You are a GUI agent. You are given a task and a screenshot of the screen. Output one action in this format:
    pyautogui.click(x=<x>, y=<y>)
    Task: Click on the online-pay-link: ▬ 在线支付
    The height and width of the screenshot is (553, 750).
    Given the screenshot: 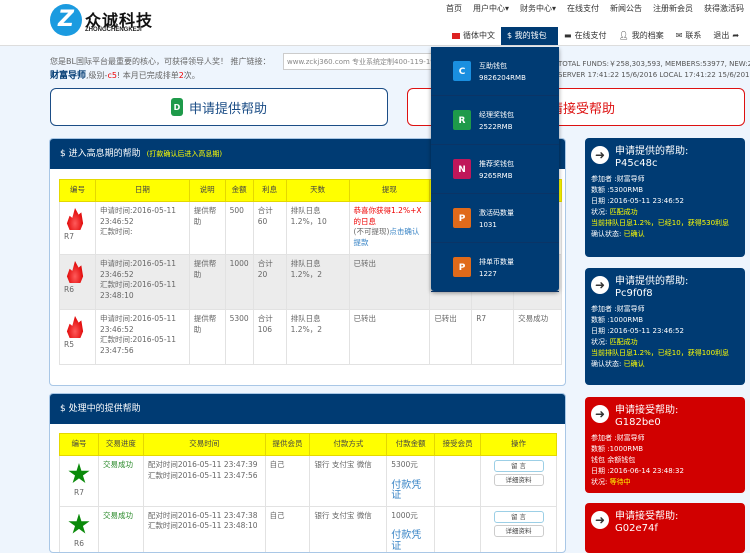 What is the action you would take?
    pyautogui.click(x=585, y=36)
    